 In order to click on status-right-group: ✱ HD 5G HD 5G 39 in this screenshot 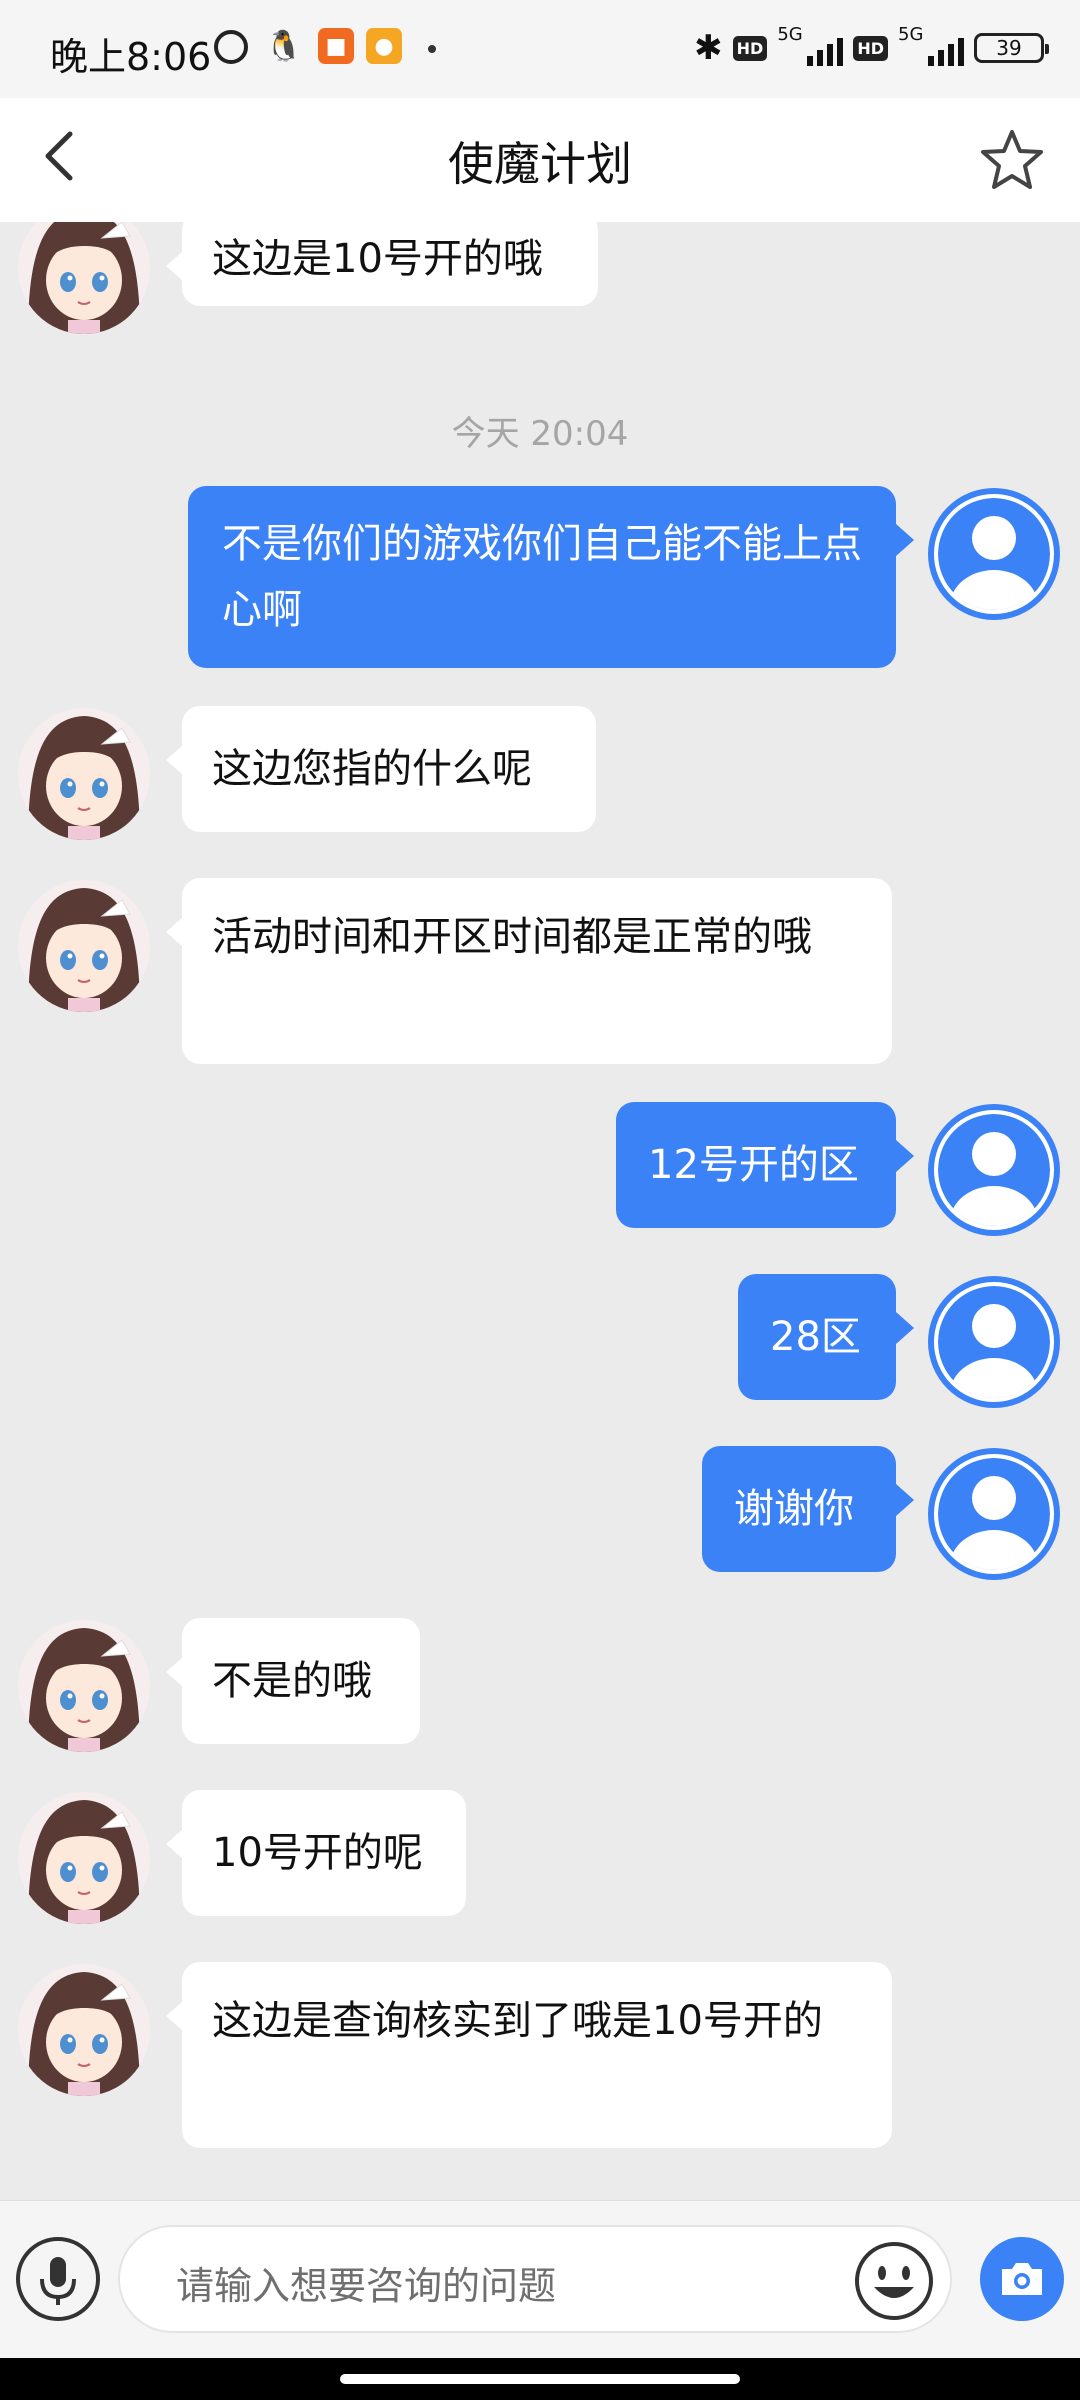, I will do `click(871, 48)`.